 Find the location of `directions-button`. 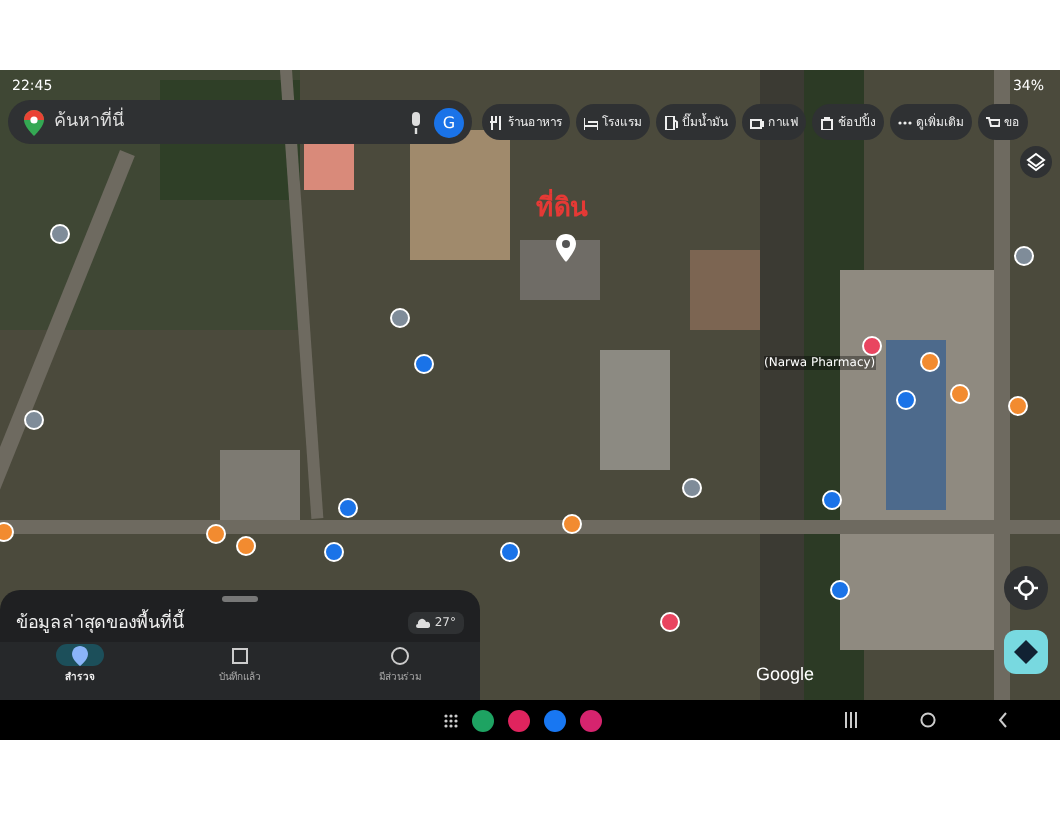

directions-button is located at coordinates (1026, 652).